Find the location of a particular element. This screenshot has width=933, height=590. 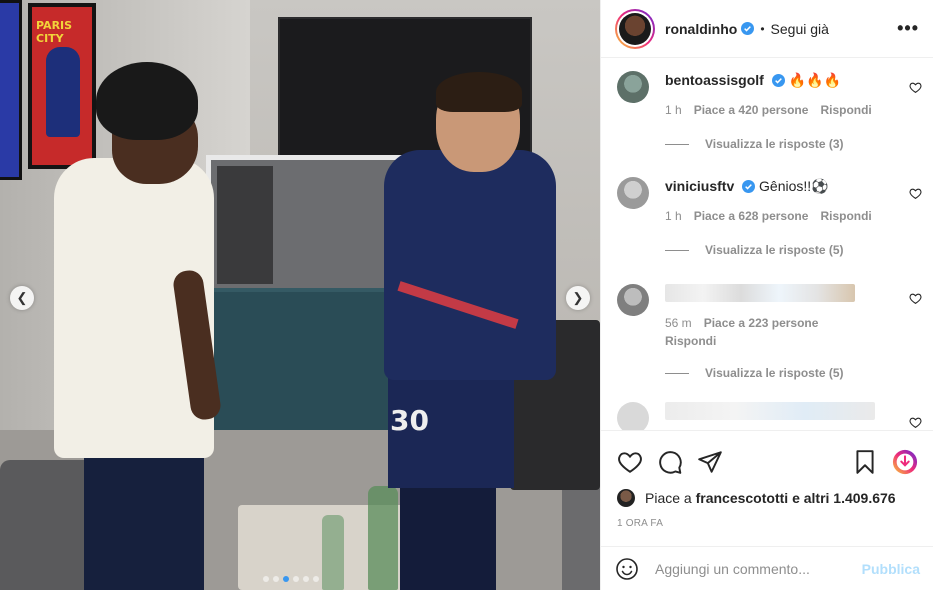

shorts-number: 30 is located at coordinates (409, 420).